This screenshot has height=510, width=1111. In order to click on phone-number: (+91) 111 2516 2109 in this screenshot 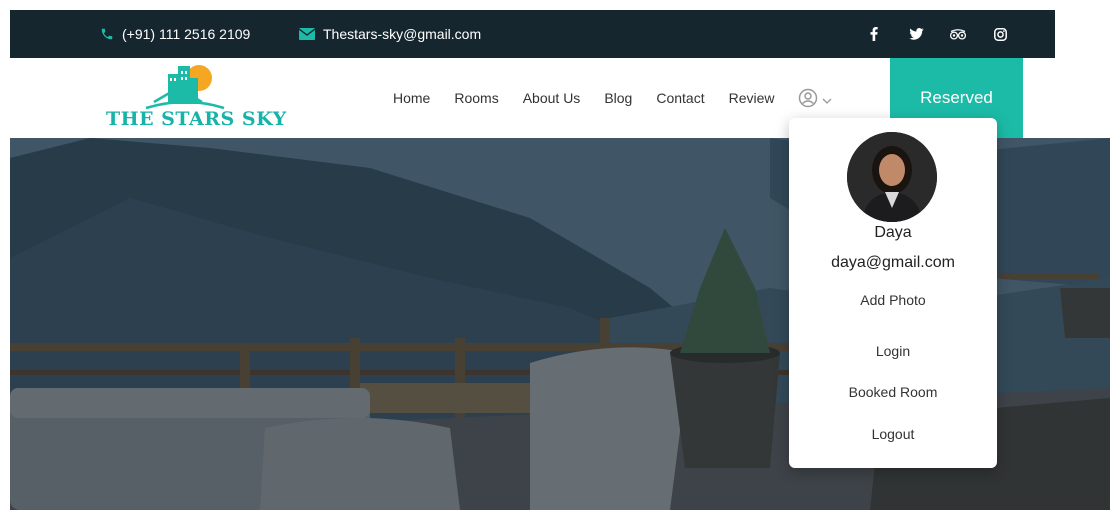, I will do `click(186, 34)`.